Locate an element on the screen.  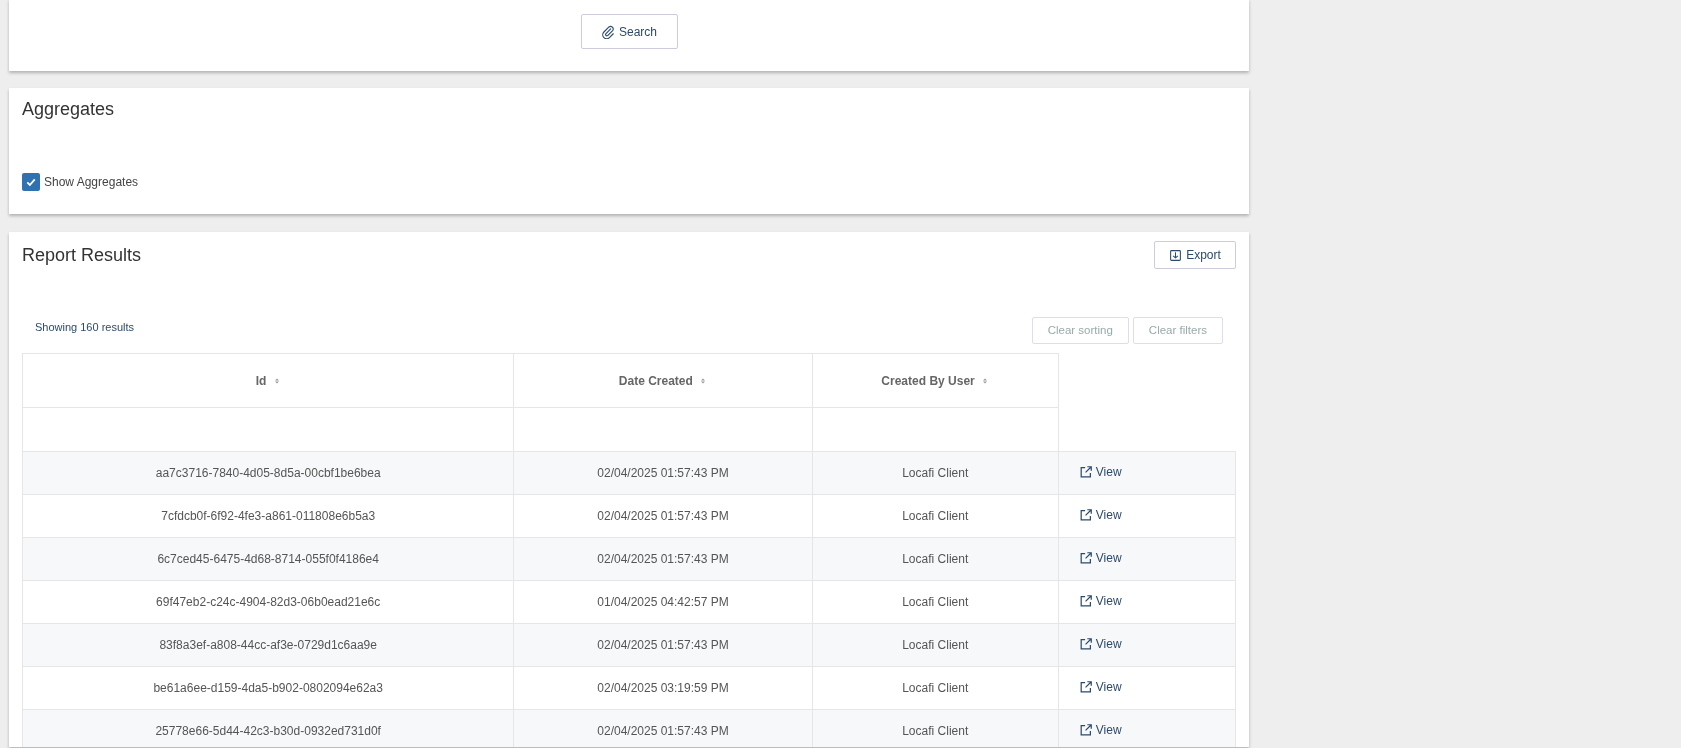
column-header: Date Created is located at coordinates (663, 380).